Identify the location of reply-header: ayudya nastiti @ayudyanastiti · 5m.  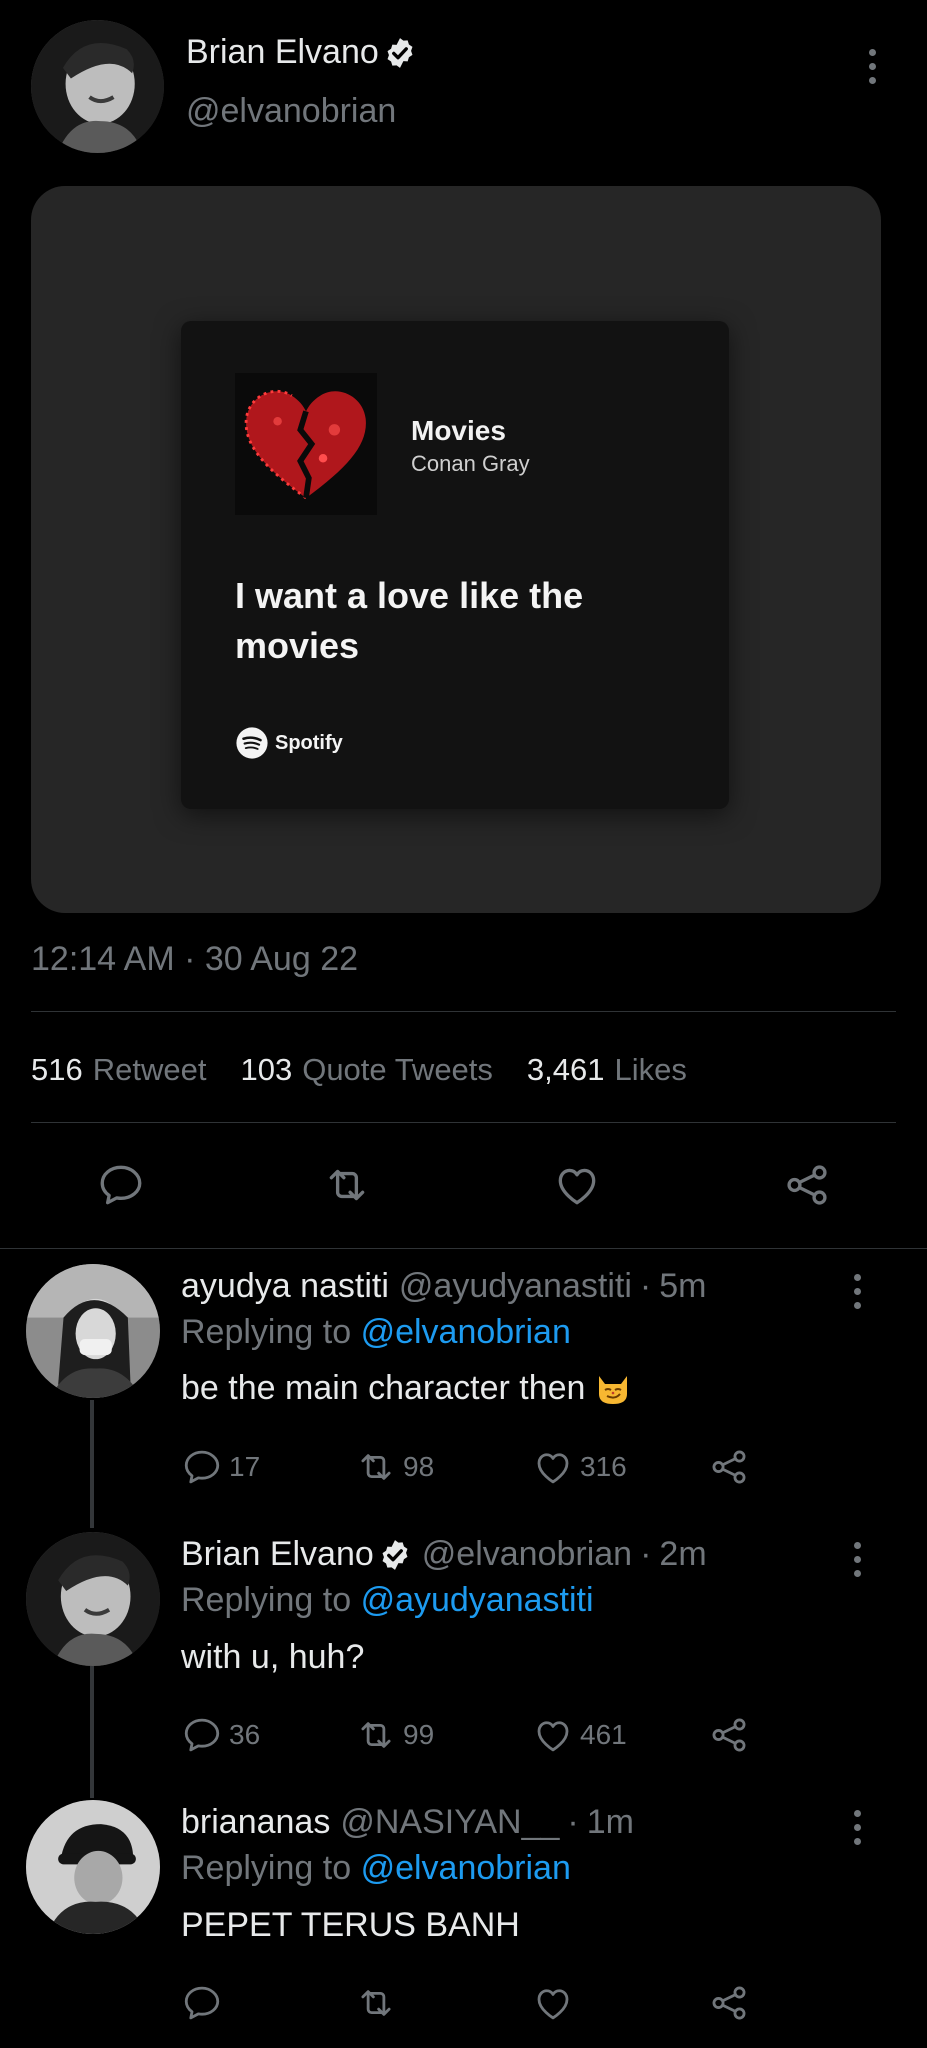
(443, 1286).